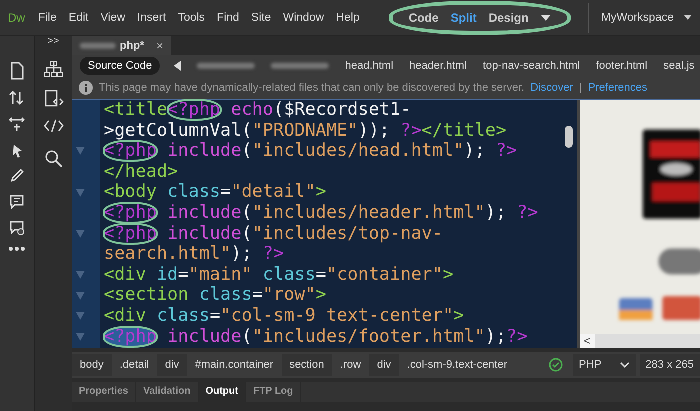 The image size is (700, 411). Describe the element at coordinates (228, 18) in the screenshot. I see `menu-item: Find` at that location.